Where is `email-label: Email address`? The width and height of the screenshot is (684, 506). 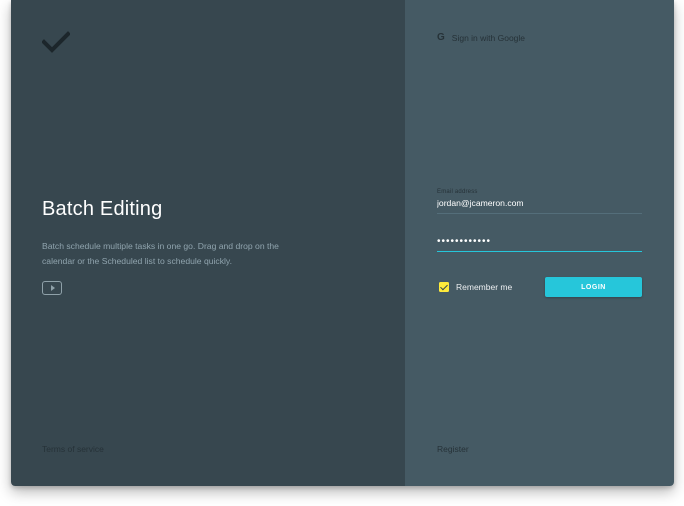
email-label: Email address is located at coordinates (457, 192).